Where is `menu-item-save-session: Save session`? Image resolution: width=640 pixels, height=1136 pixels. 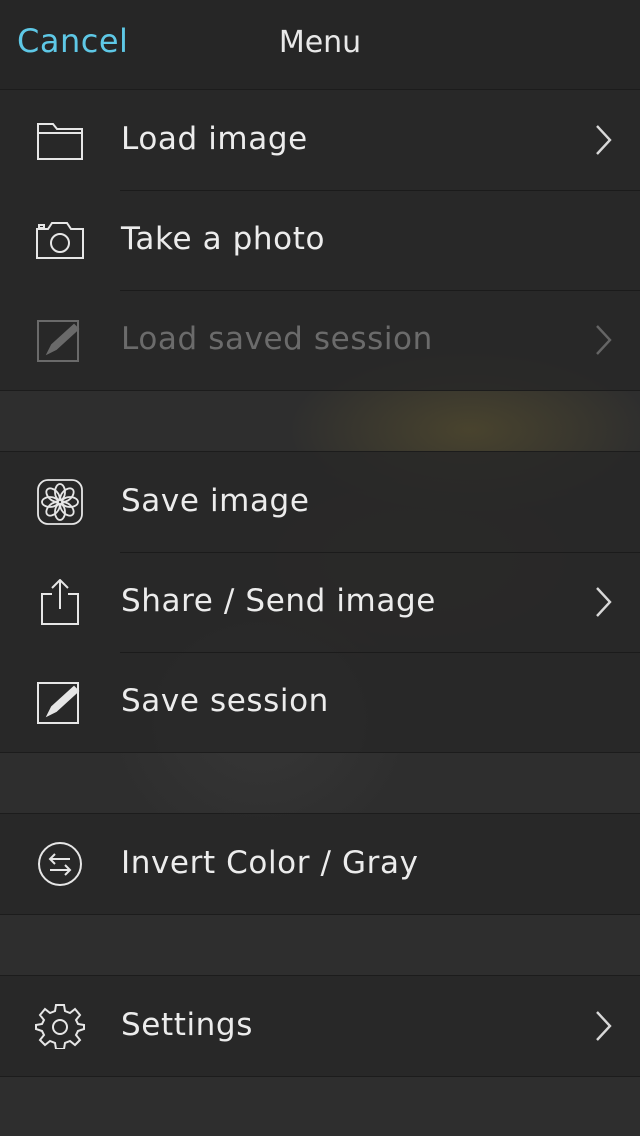 menu-item-save-session: Save session is located at coordinates (320, 702).